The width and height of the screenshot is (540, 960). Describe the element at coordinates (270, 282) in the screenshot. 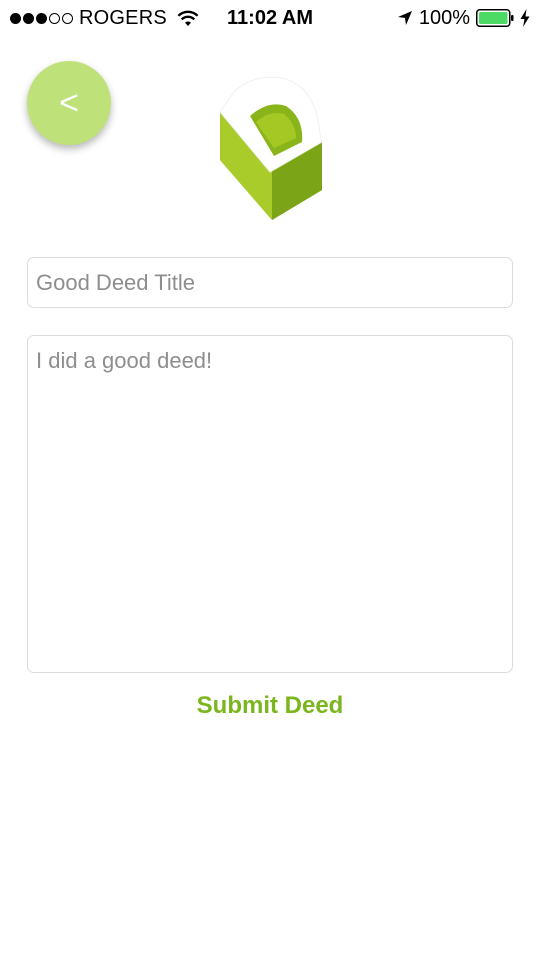

I see `deed-title-input` at that location.